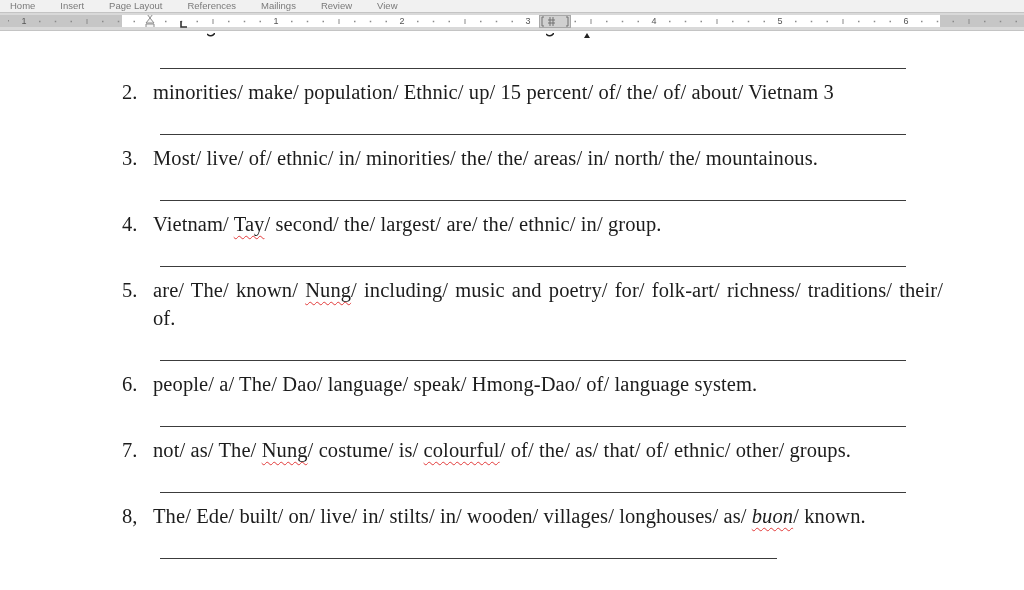 The height and width of the screenshot is (590, 1024). Describe the element at coordinates (780, 21) in the screenshot. I see `ruler-number: 5` at that location.